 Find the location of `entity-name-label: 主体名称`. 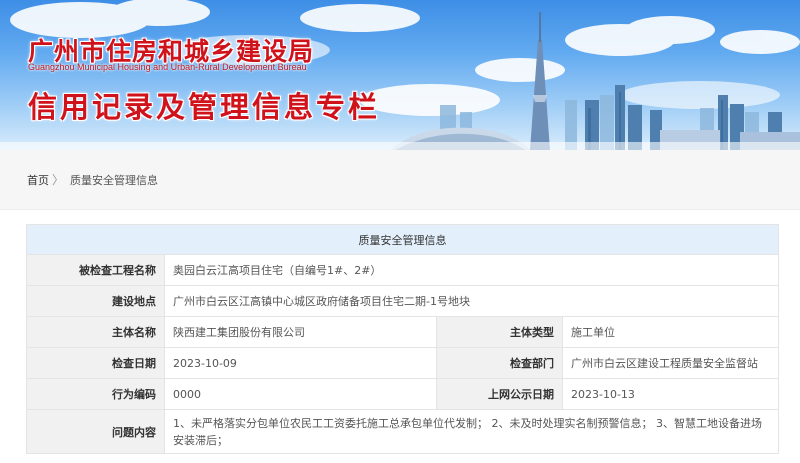

entity-name-label: 主体名称 is located at coordinates (95, 332).